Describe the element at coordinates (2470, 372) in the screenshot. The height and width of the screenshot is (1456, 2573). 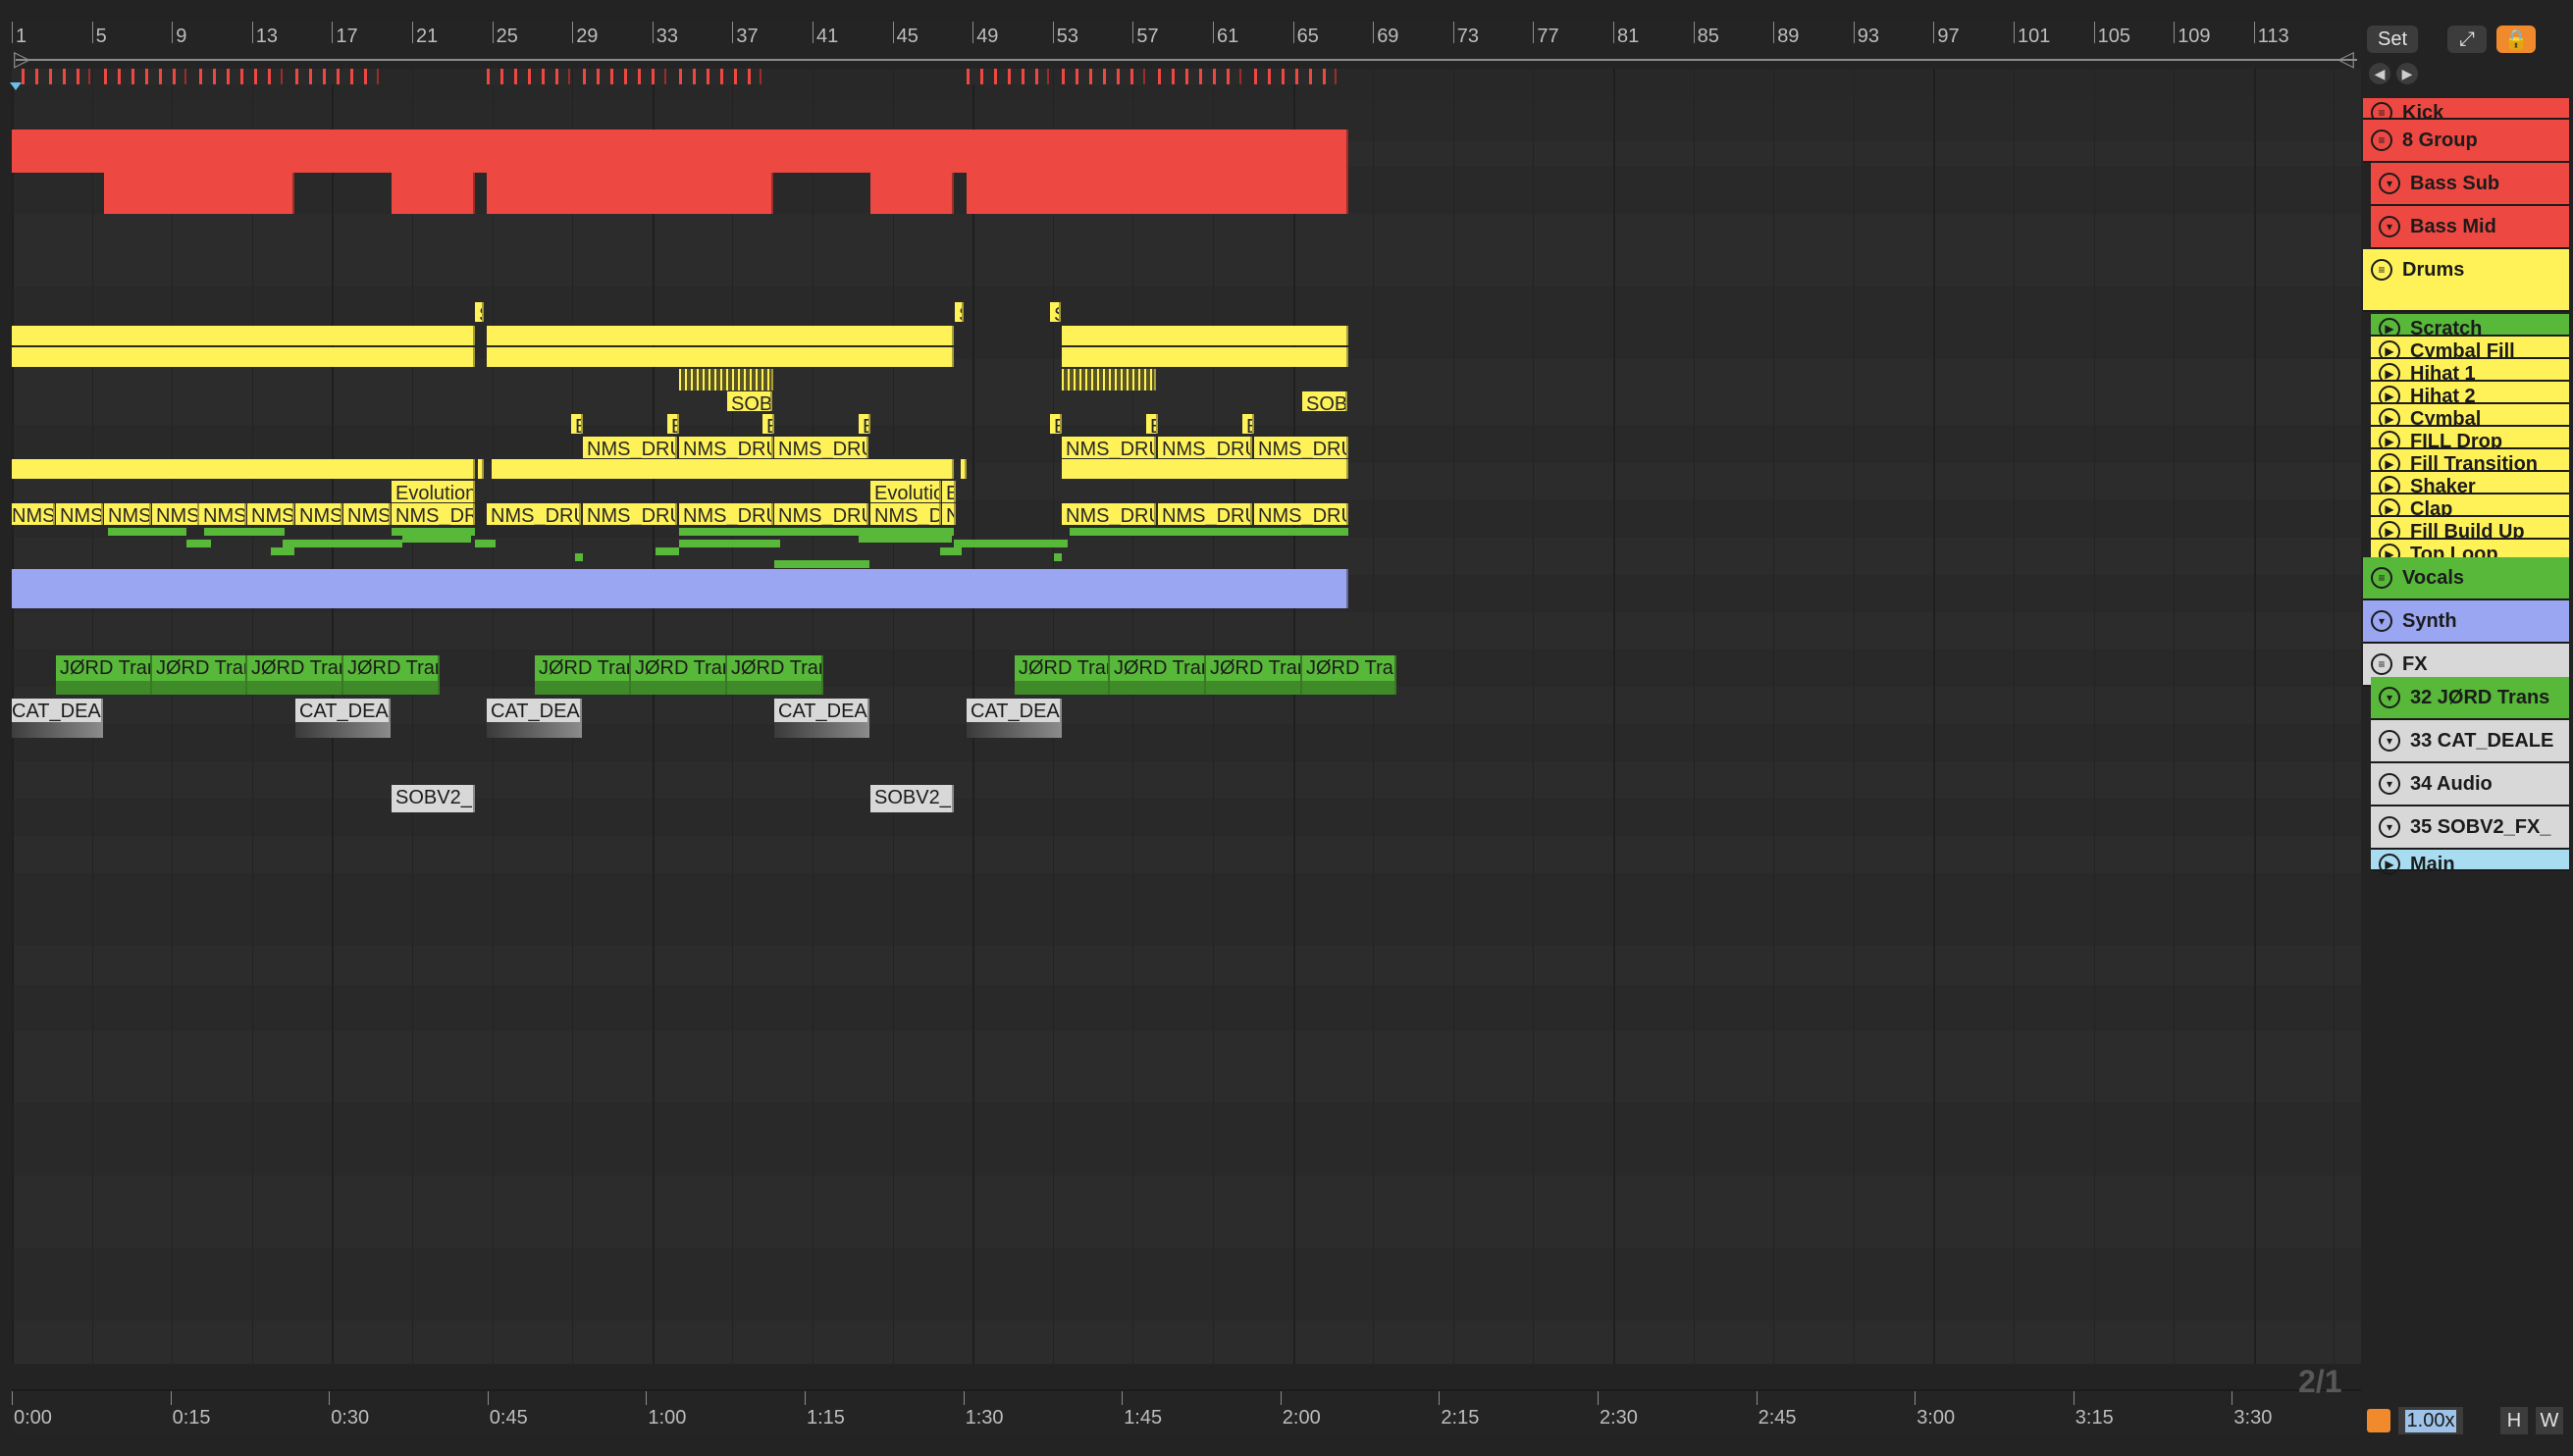
I see `track-header: ▶ Hihat 1` at that location.